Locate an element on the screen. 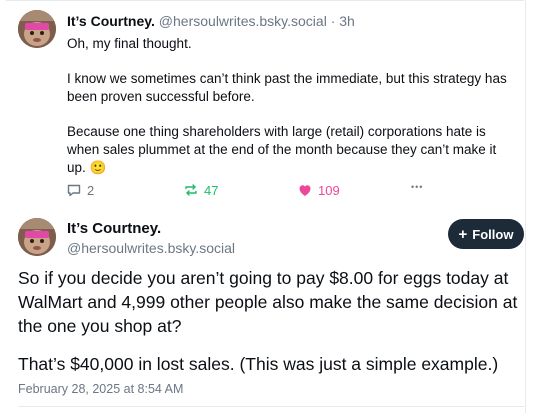 The image size is (540, 413). reply-button: 2 is located at coordinates (80, 190).